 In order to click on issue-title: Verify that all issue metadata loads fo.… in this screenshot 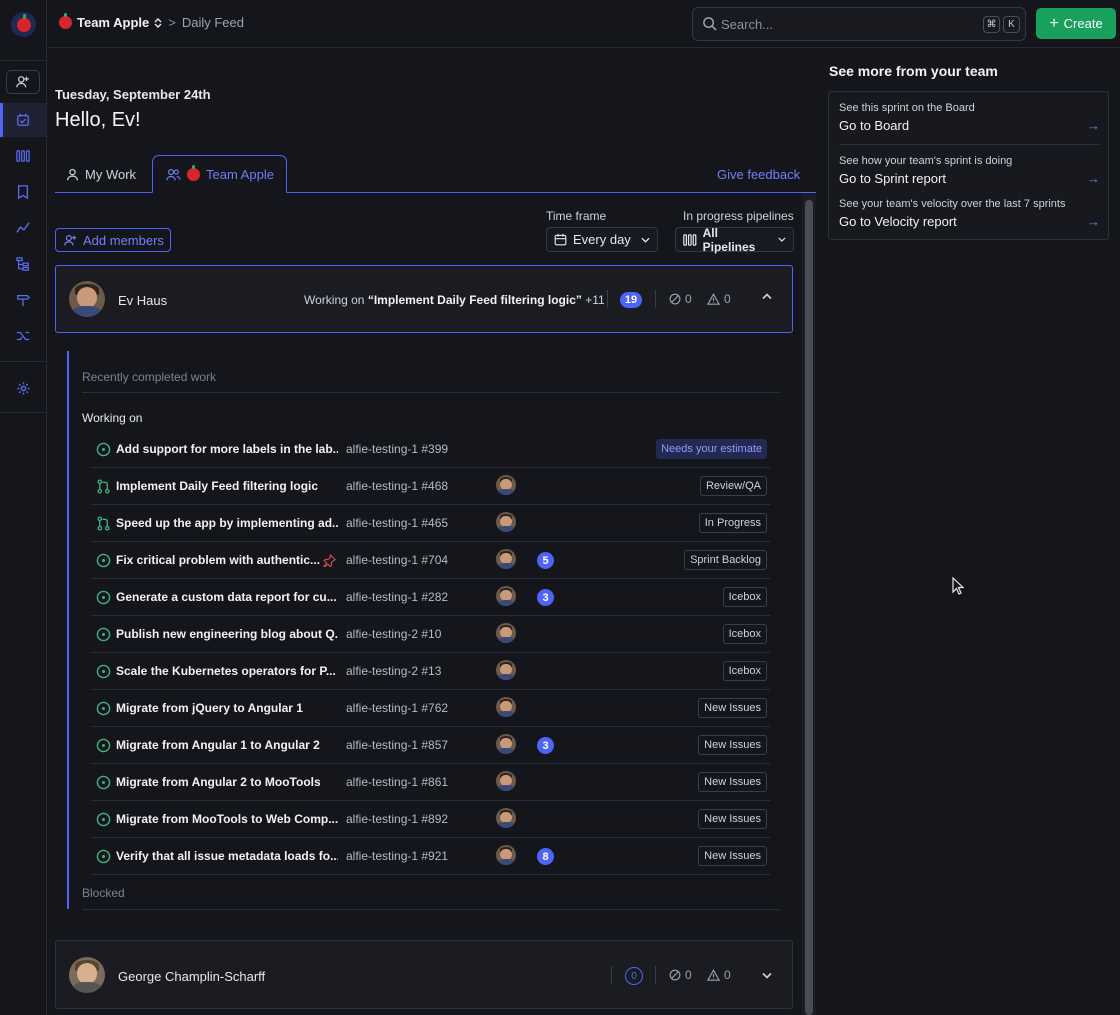, I will do `click(227, 856)`.